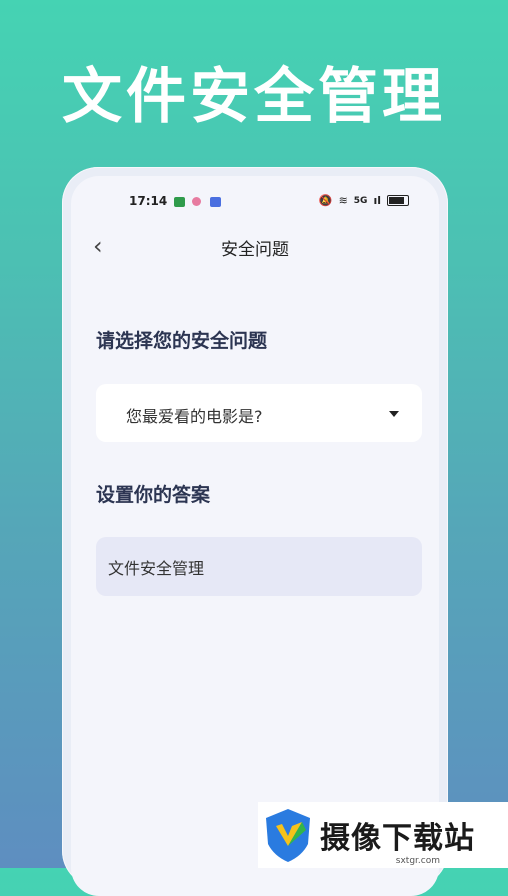 This screenshot has height=896, width=508. I want to click on watermark: 摄像下载站 sxtgr.com, so click(383, 835).